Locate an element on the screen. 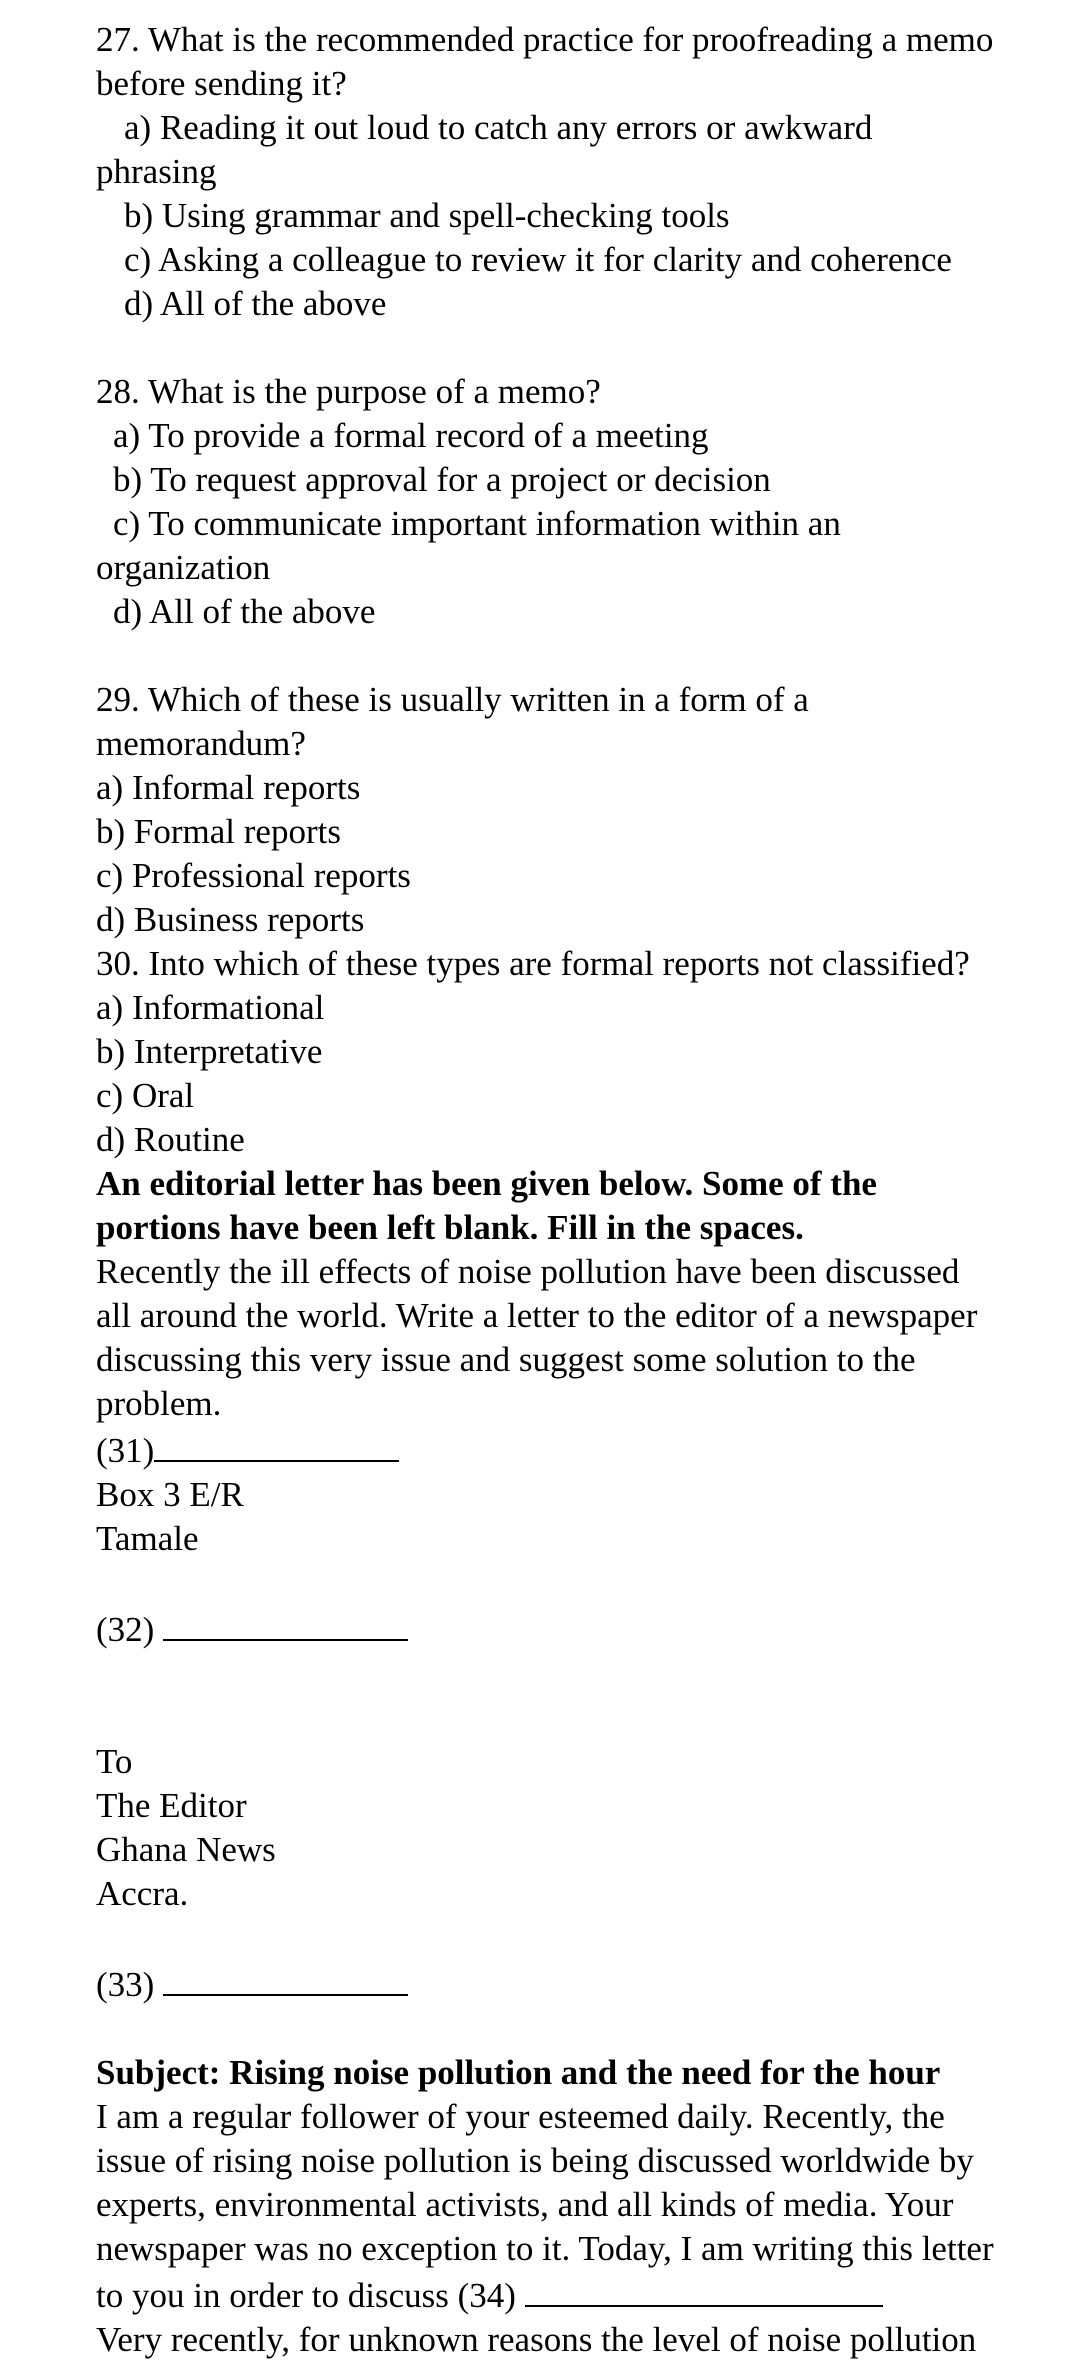 This screenshot has width=1086, height=2362. option-a: a) Informational is located at coordinates (210, 1007).